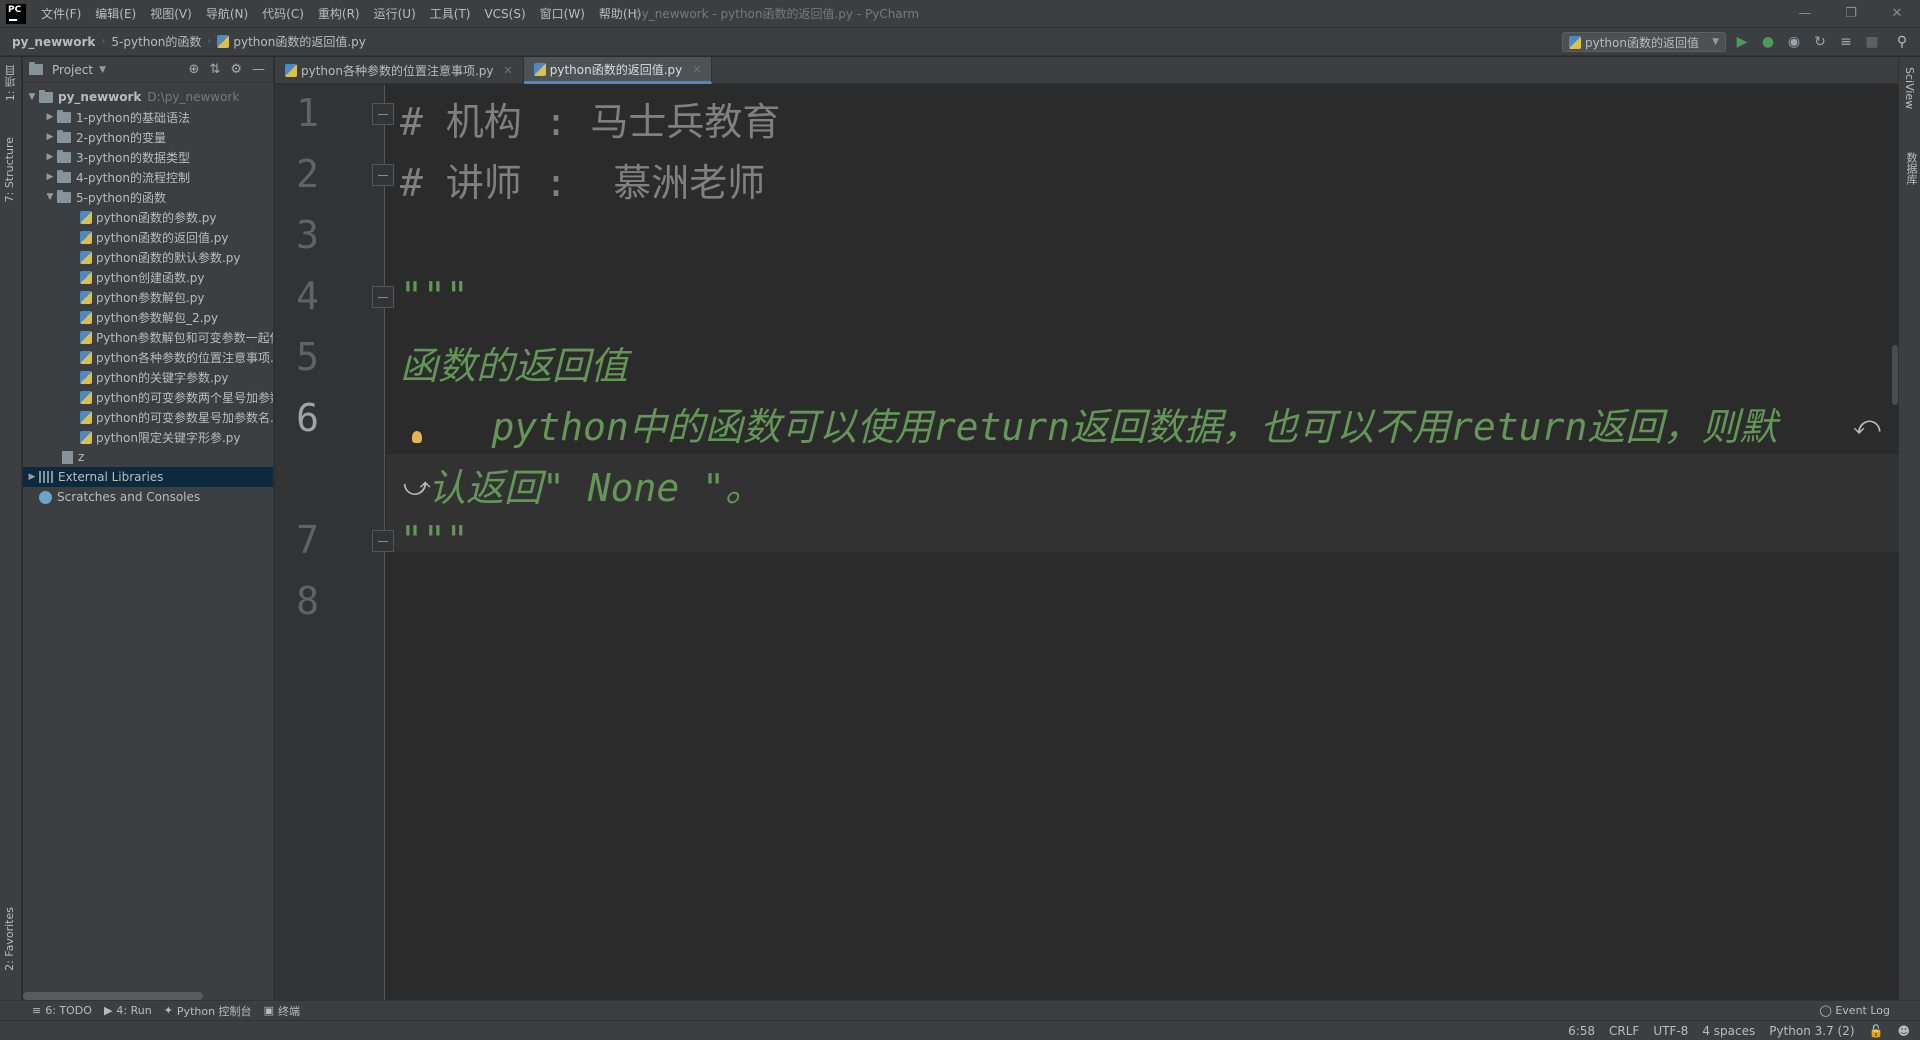 The image size is (1920, 1040). I want to click on sciview-tool-tab: SciView, so click(1909, 88).